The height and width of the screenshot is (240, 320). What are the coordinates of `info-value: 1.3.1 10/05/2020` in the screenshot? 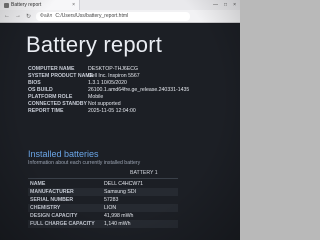 It's located at (107, 83).